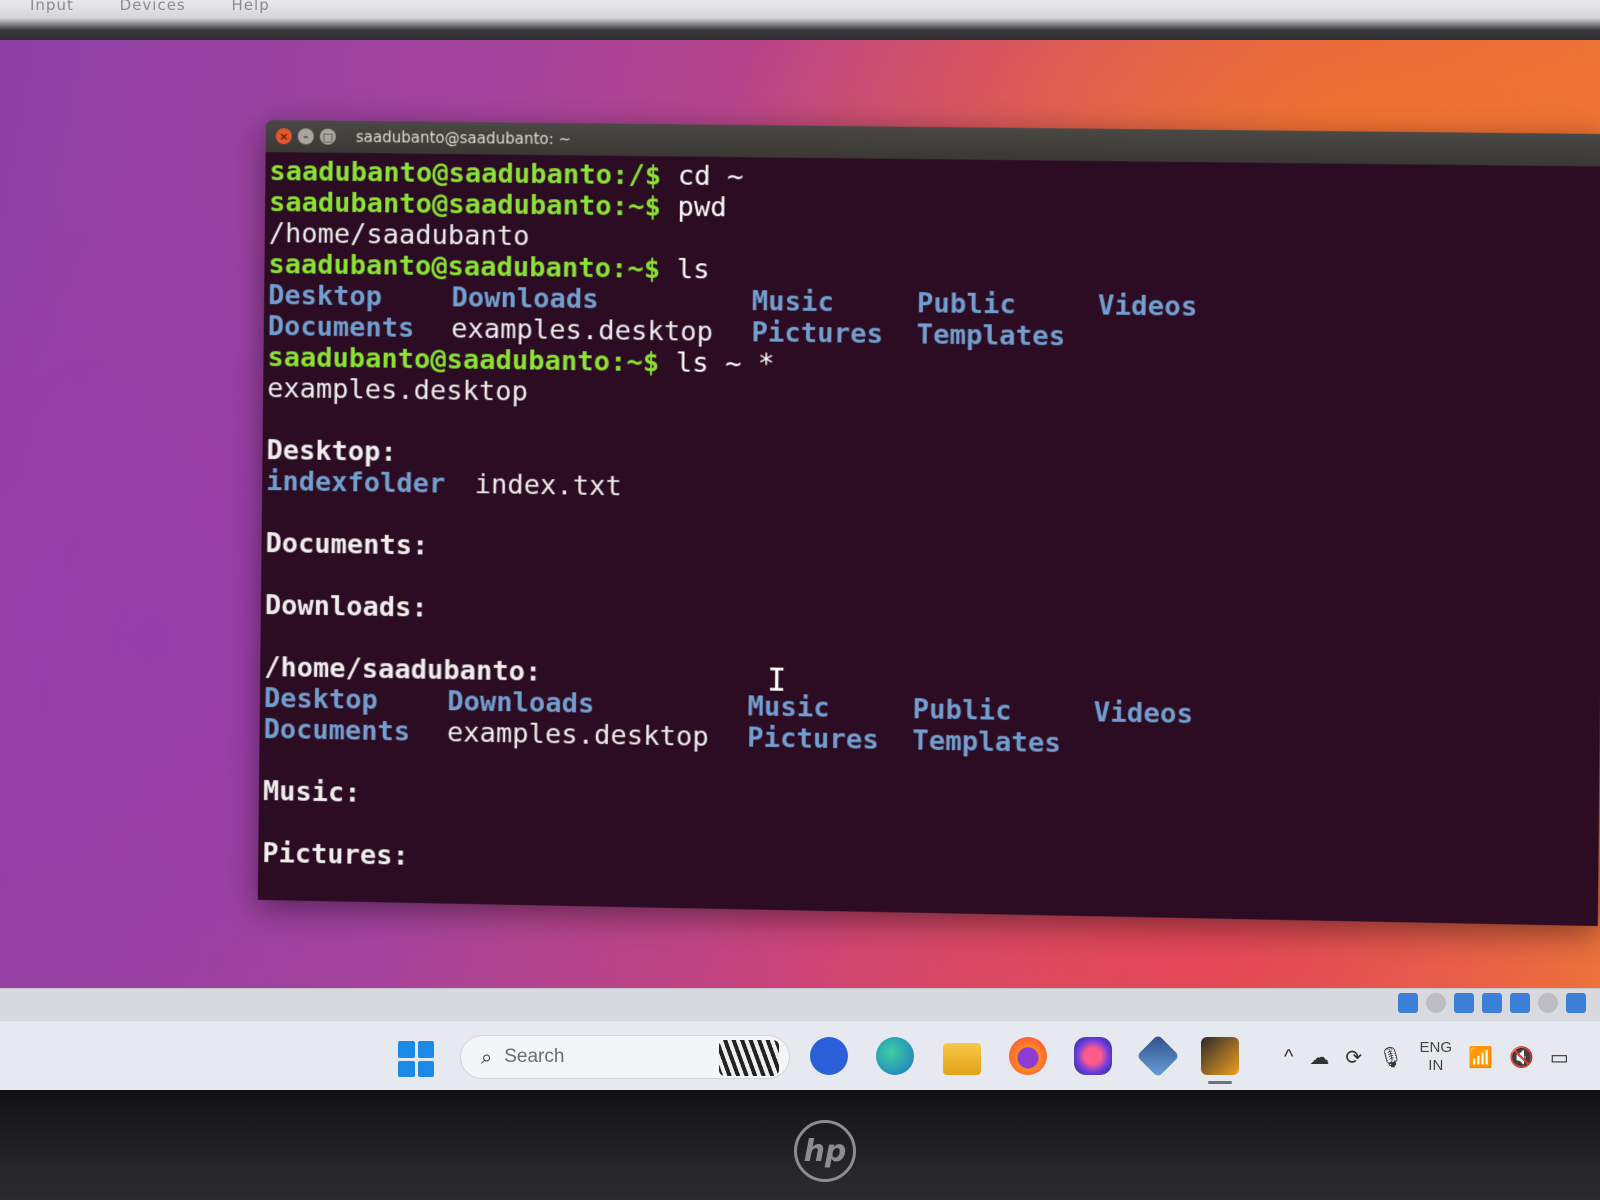 The image size is (1600, 1200). I want to click on copilot-icon, so click(1093, 1056).